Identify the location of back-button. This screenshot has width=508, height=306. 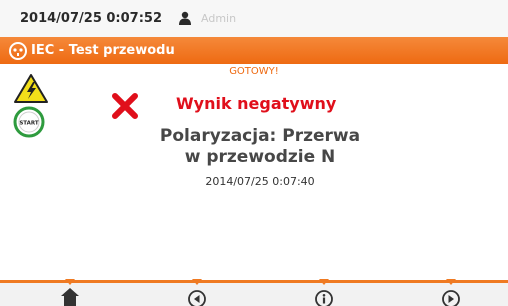
(197, 294).